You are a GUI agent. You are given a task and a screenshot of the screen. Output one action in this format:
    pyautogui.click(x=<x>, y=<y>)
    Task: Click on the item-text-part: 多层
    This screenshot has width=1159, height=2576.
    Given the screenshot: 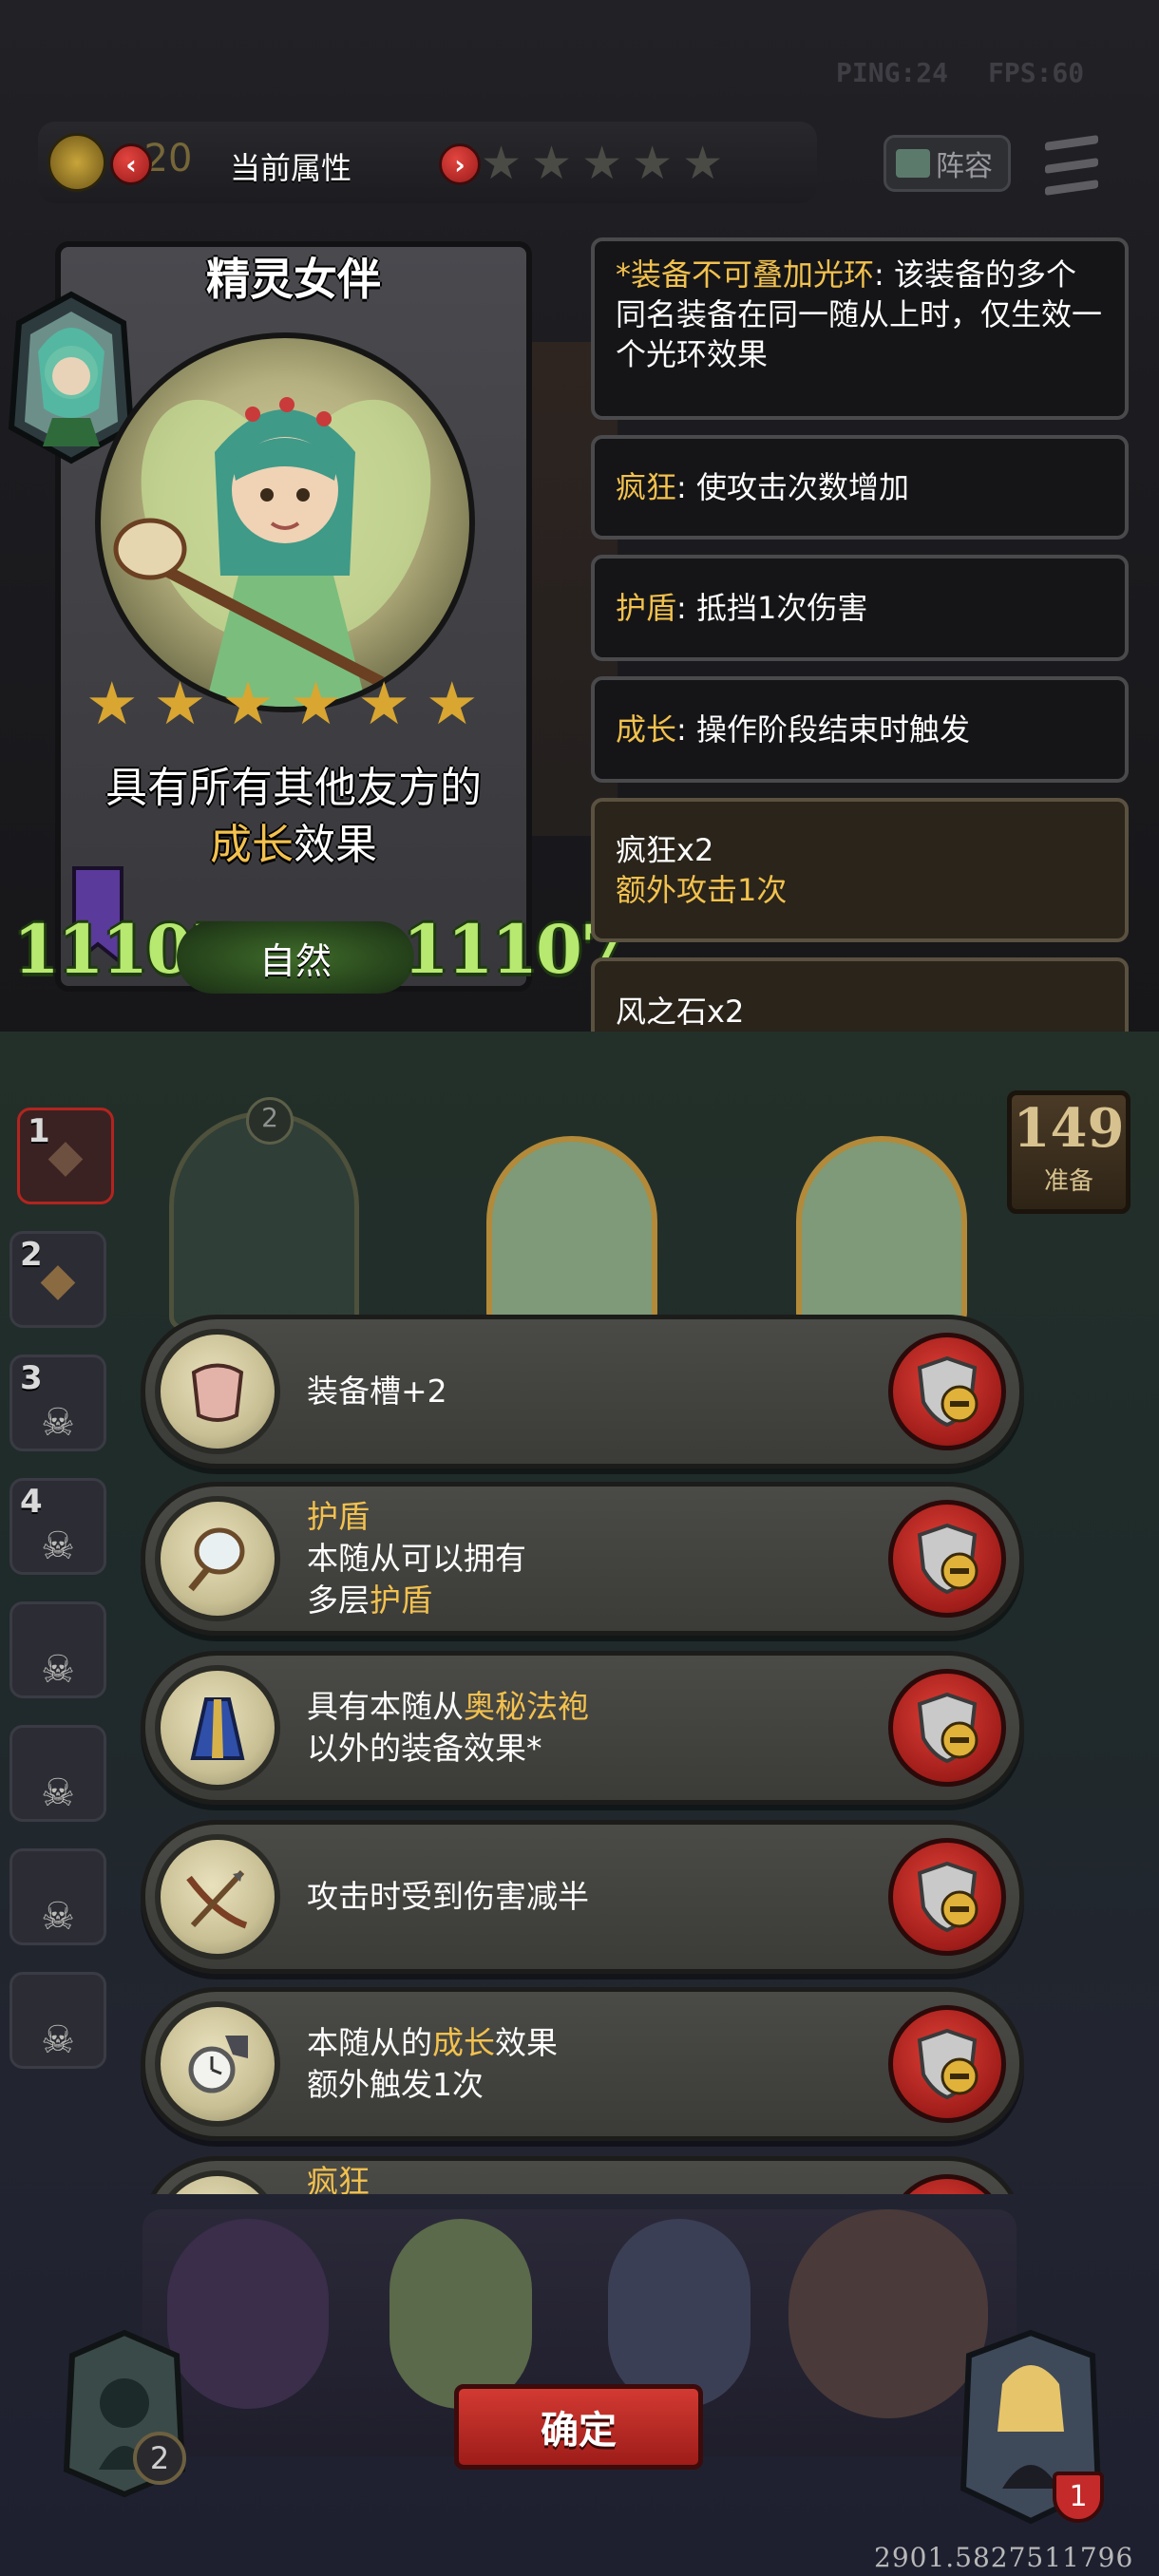 What is the action you would take?
    pyautogui.click(x=338, y=1600)
    